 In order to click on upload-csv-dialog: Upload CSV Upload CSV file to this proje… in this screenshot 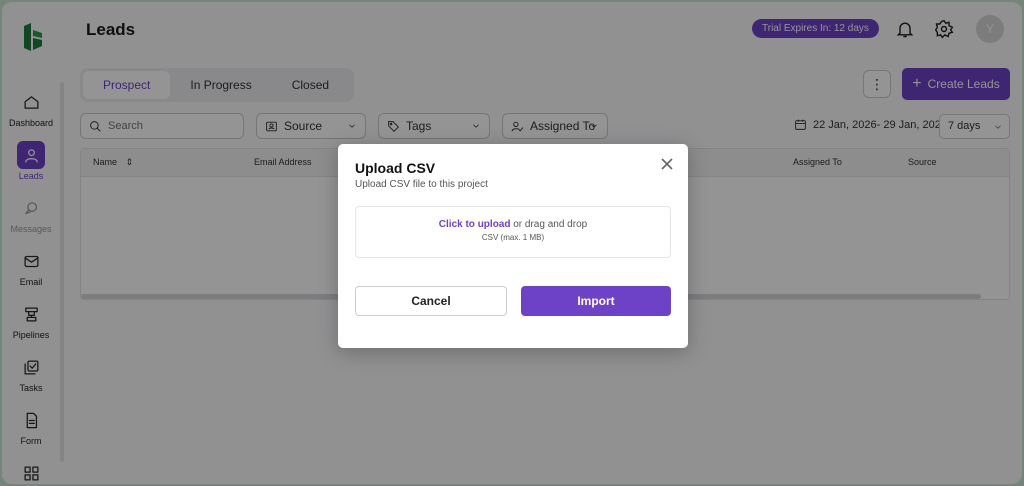, I will do `click(513, 246)`.